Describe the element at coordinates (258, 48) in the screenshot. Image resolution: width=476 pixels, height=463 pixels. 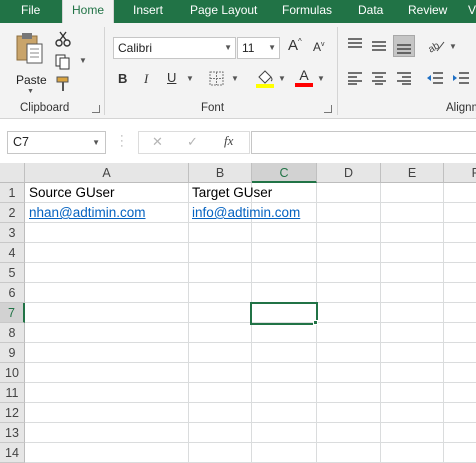
I see `font-size-combo: 11 ▼` at that location.